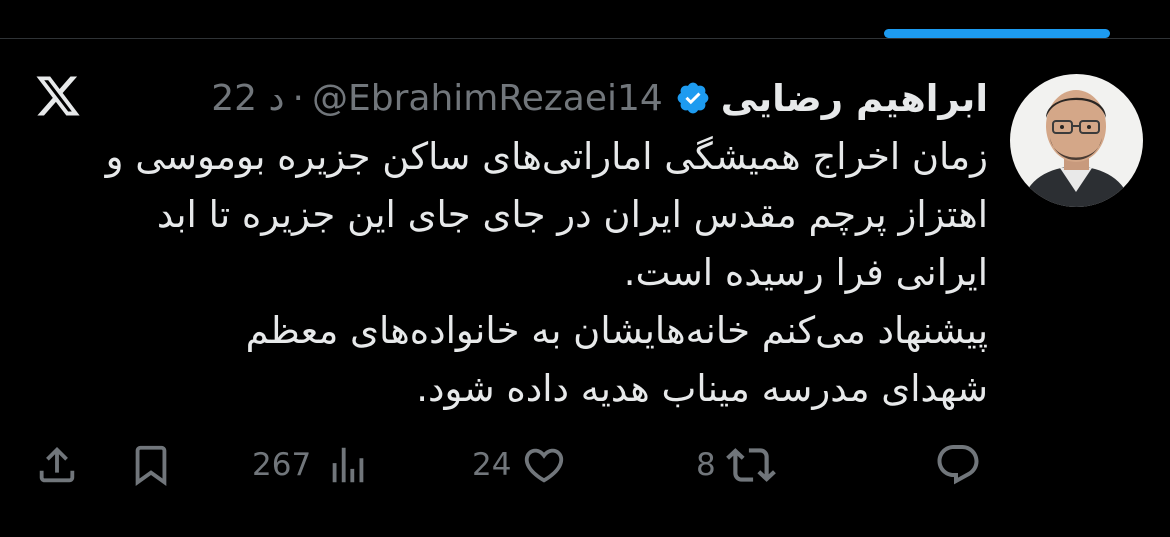 Image resolution: width=1170 pixels, height=537 pixels. Describe the element at coordinates (282, 465) in the screenshot. I see `views-count: 267` at that location.